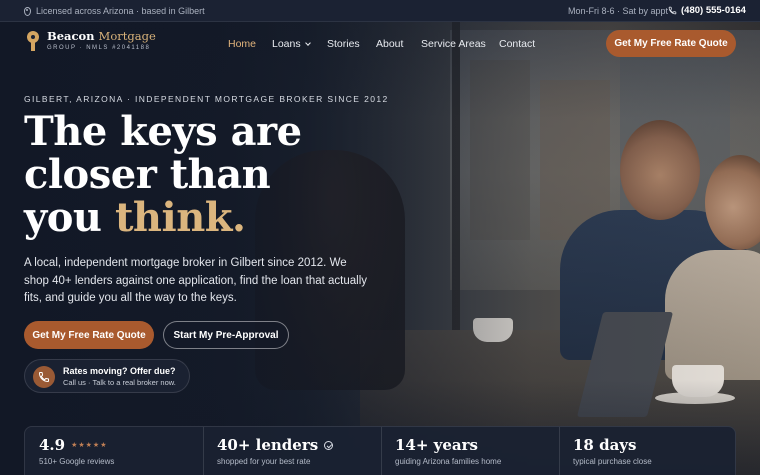 This screenshot has height=475, width=760. I want to click on stat-value: 4.9, so click(52, 445).